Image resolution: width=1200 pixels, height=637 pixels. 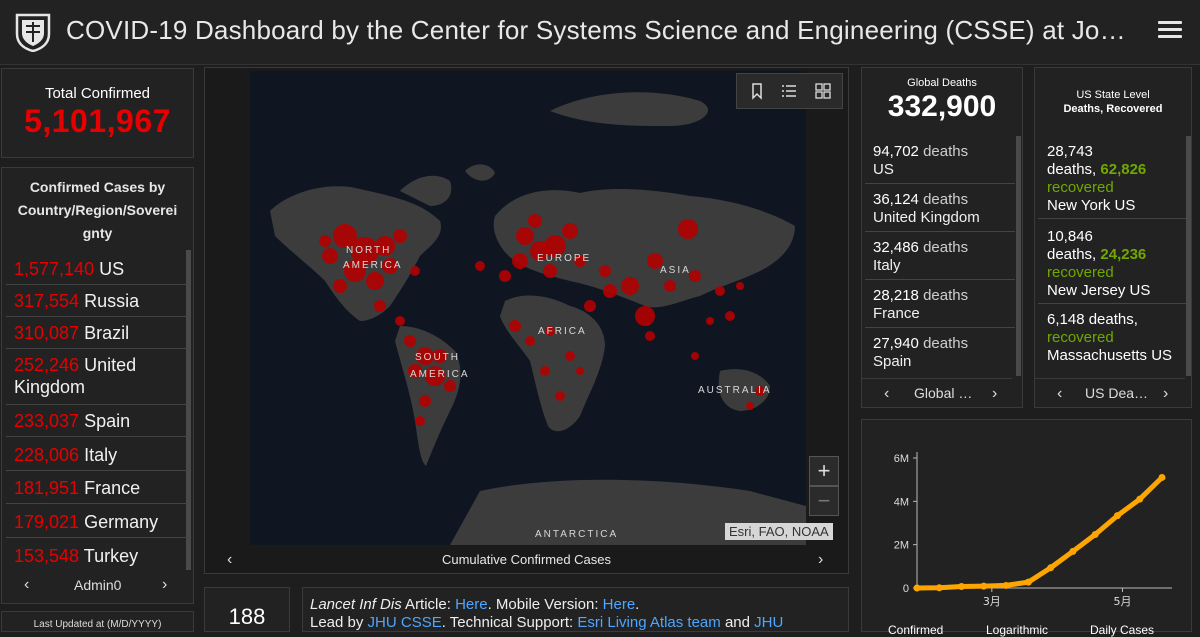 I want to click on list-item: 181,951 France, so click(x=97, y=488).